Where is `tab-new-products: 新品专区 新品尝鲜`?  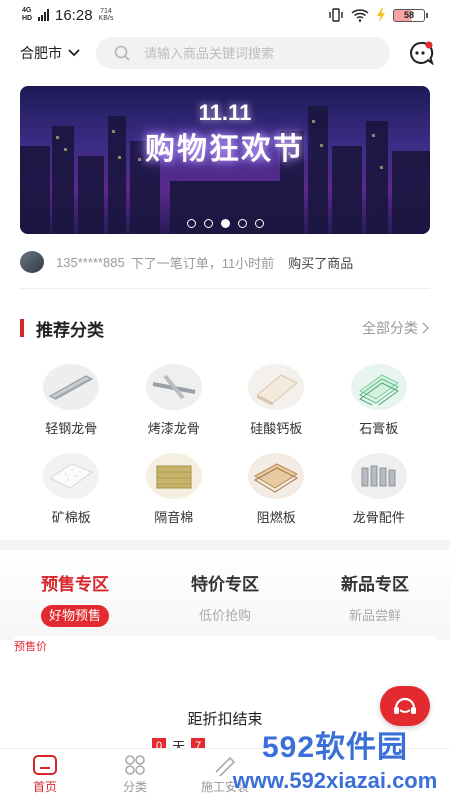
tab-new-products: 新品专区 新品尝鲜 is located at coordinates (375, 595).